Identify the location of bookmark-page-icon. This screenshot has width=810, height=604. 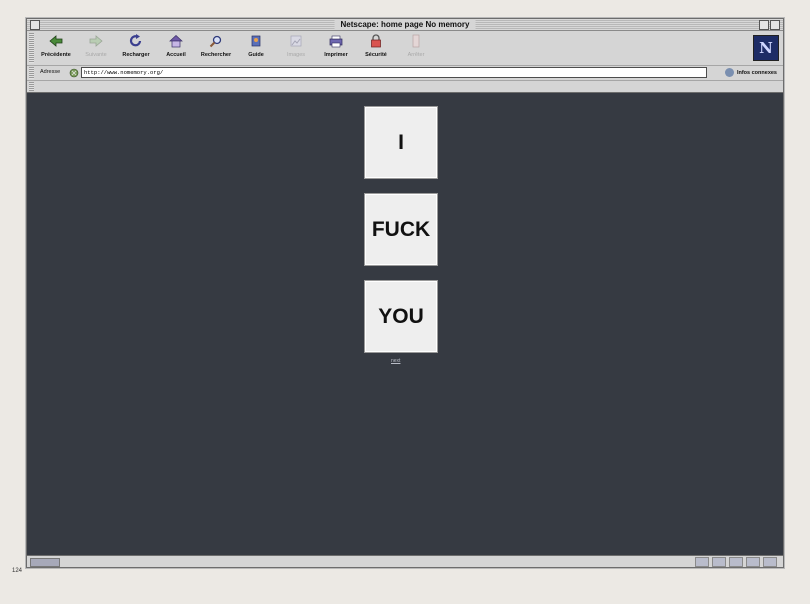
(74, 73).